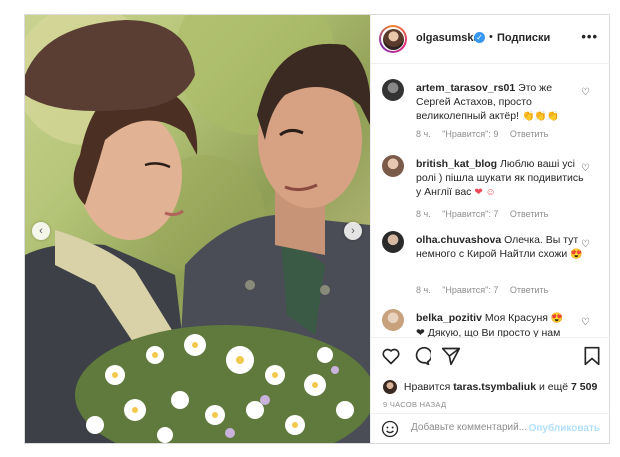 The height and width of the screenshot is (457, 620). I want to click on photo-prev-button: ‹, so click(41, 231).